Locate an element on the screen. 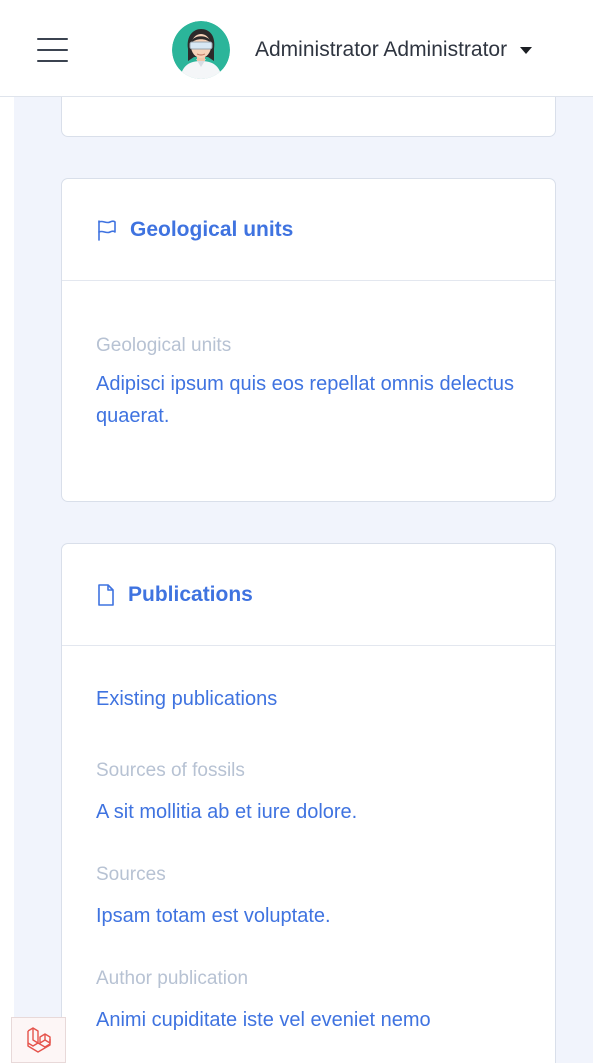 The height and width of the screenshot is (1063, 593). caret-down-icon is located at coordinates (526, 50).